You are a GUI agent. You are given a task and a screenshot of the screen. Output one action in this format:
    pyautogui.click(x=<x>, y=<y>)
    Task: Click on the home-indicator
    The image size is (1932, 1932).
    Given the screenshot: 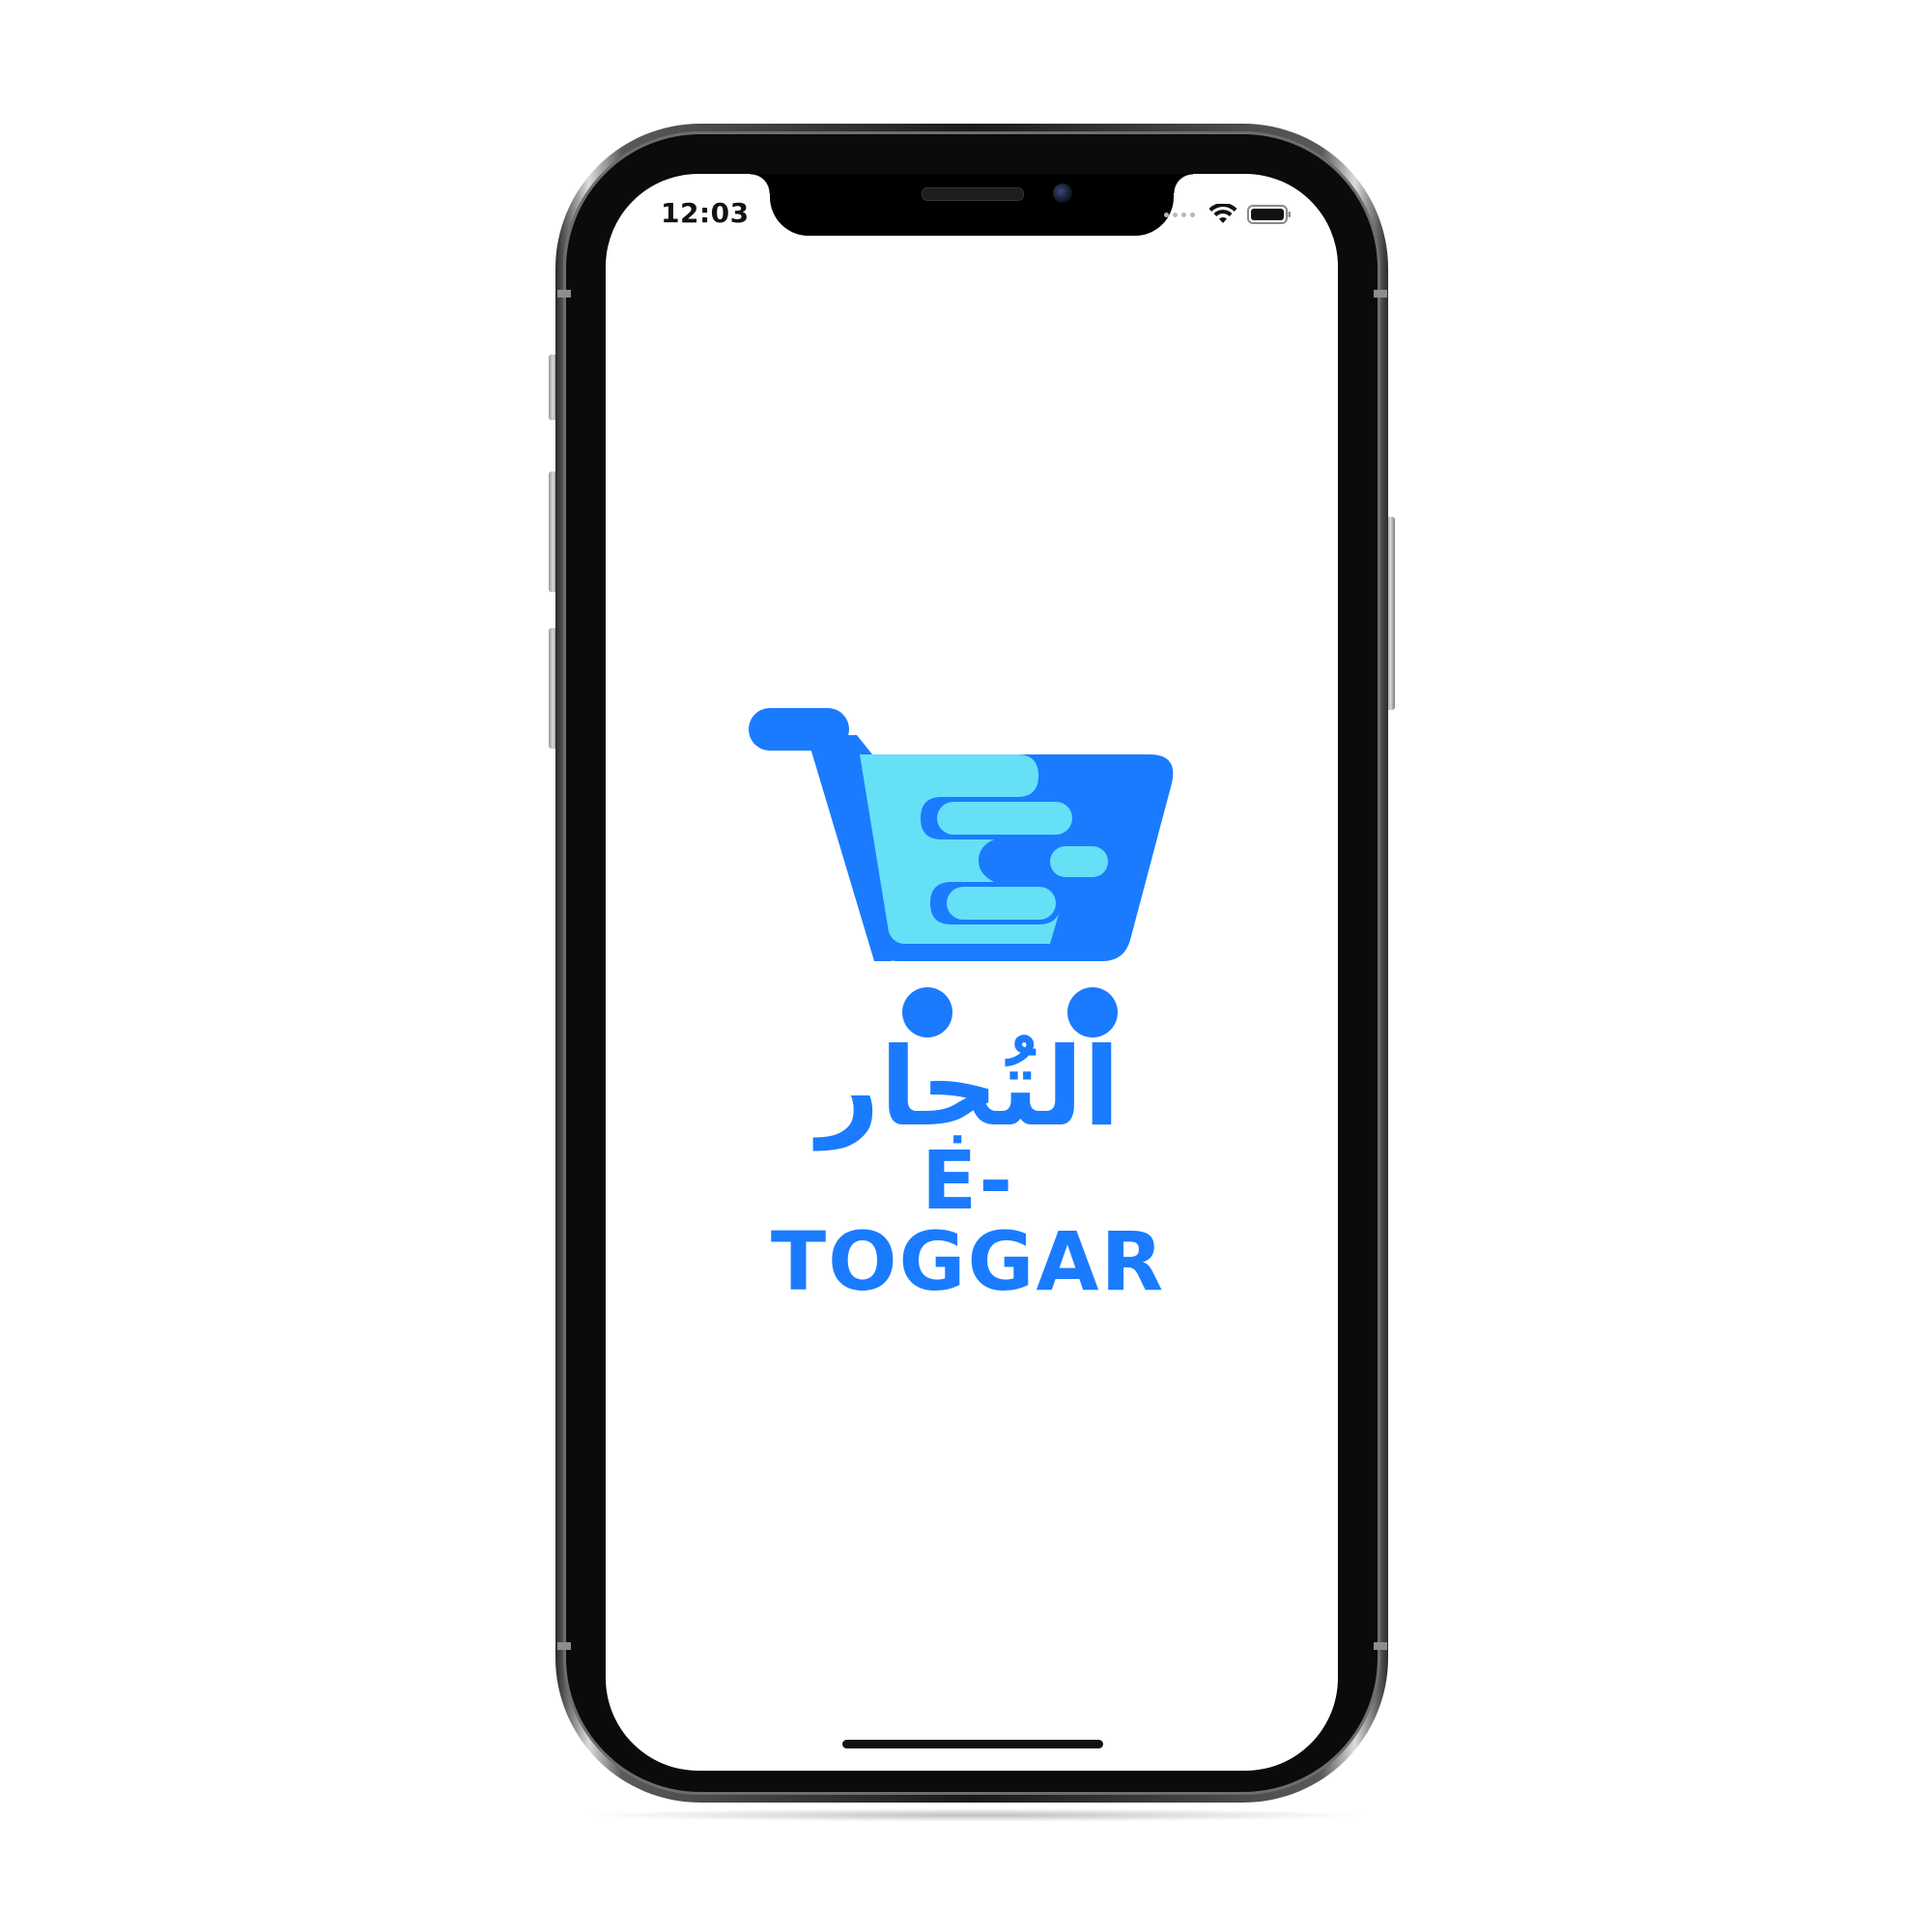 What is the action you would take?
    pyautogui.click(x=972, y=1744)
    